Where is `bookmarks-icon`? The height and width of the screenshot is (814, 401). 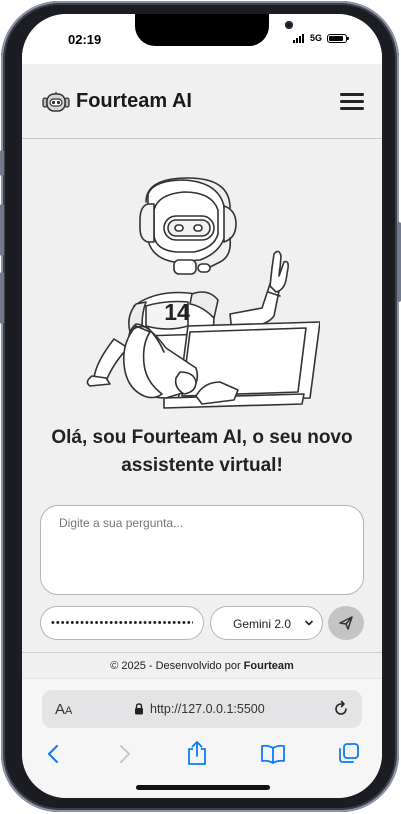
bookmarks-icon is located at coordinates (273, 754).